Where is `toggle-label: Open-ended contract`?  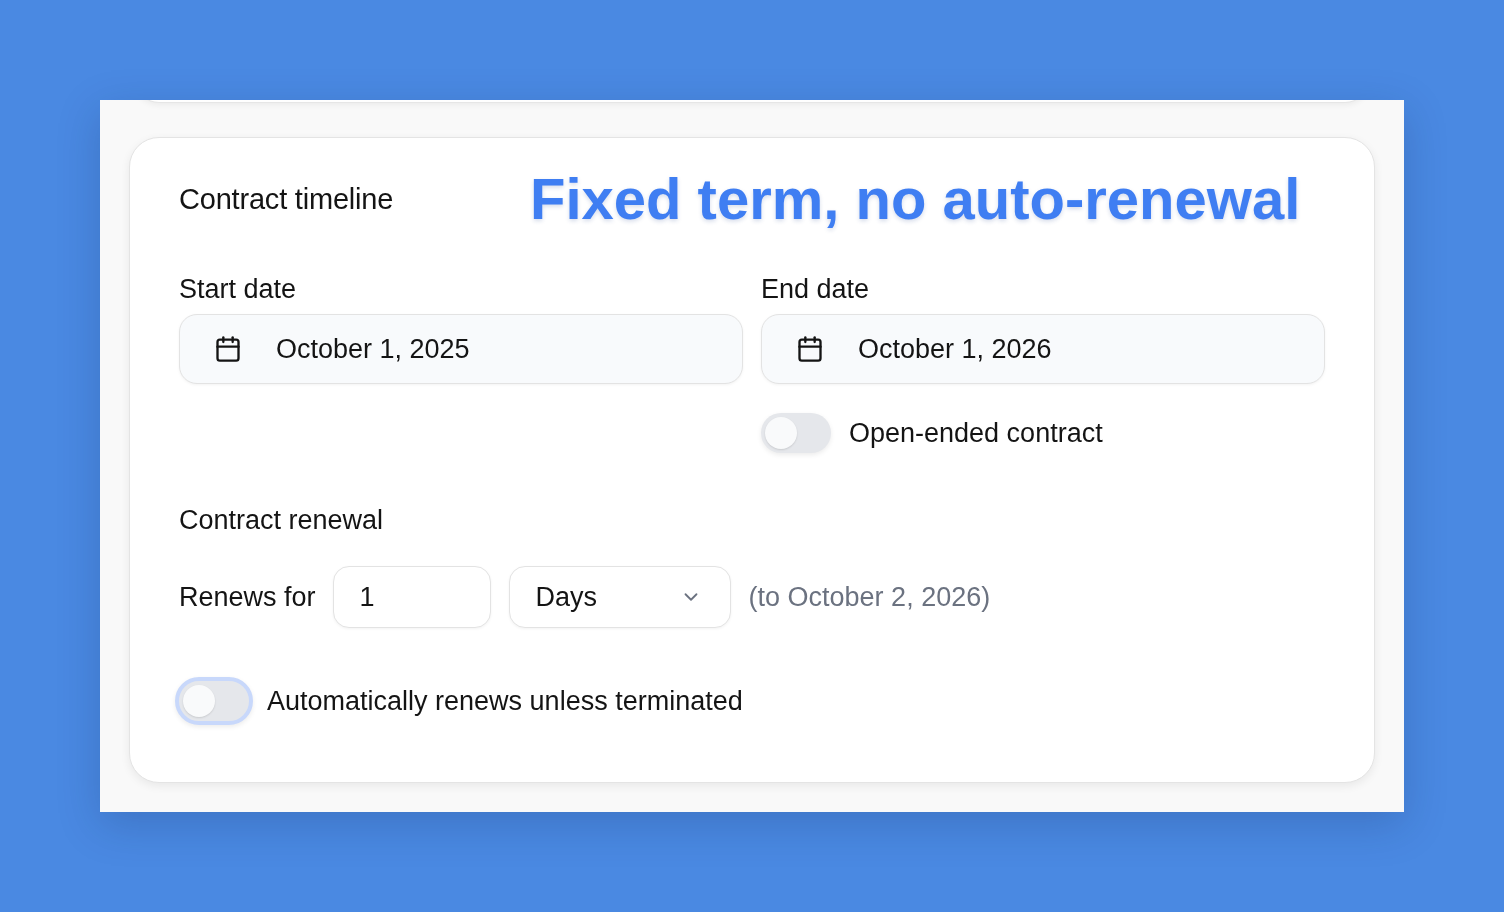 toggle-label: Open-ended contract is located at coordinates (976, 433).